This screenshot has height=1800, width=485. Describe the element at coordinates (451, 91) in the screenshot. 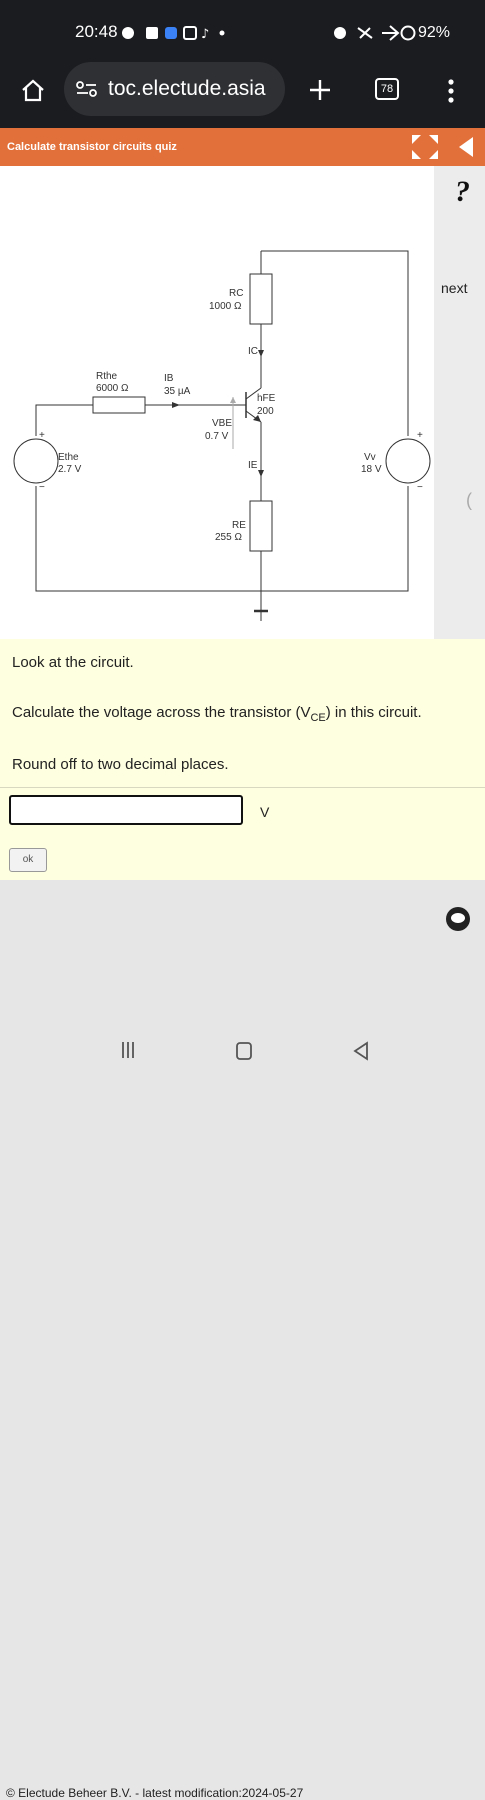

I see `menu-icon` at that location.